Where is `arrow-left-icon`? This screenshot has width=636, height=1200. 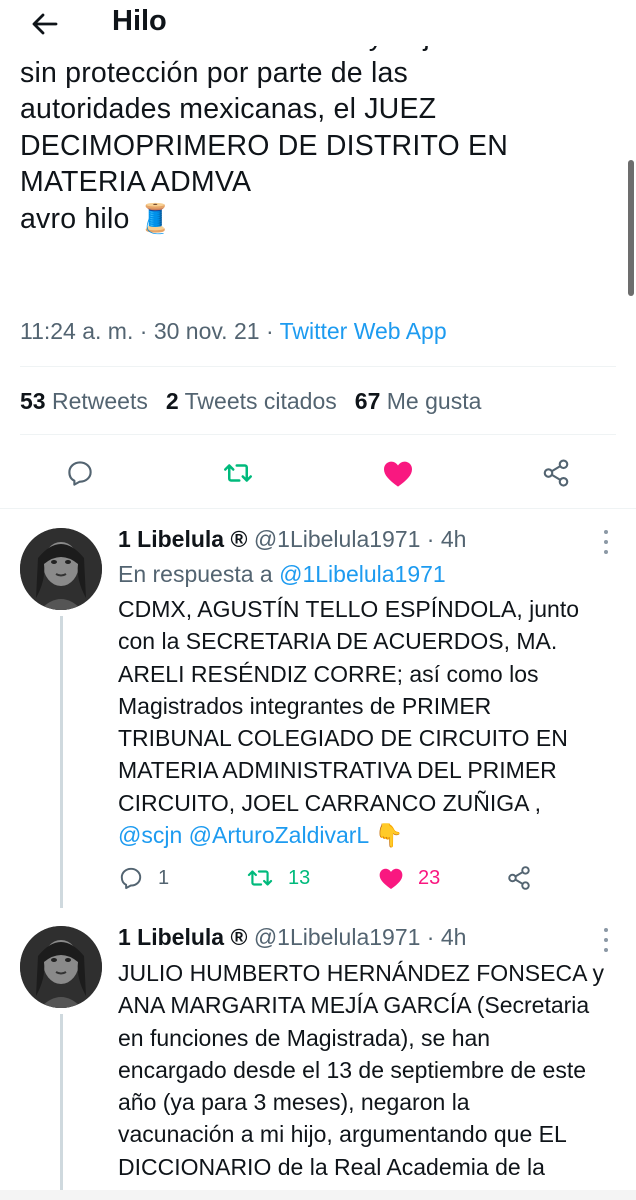 arrow-left-icon is located at coordinates (45, 24).